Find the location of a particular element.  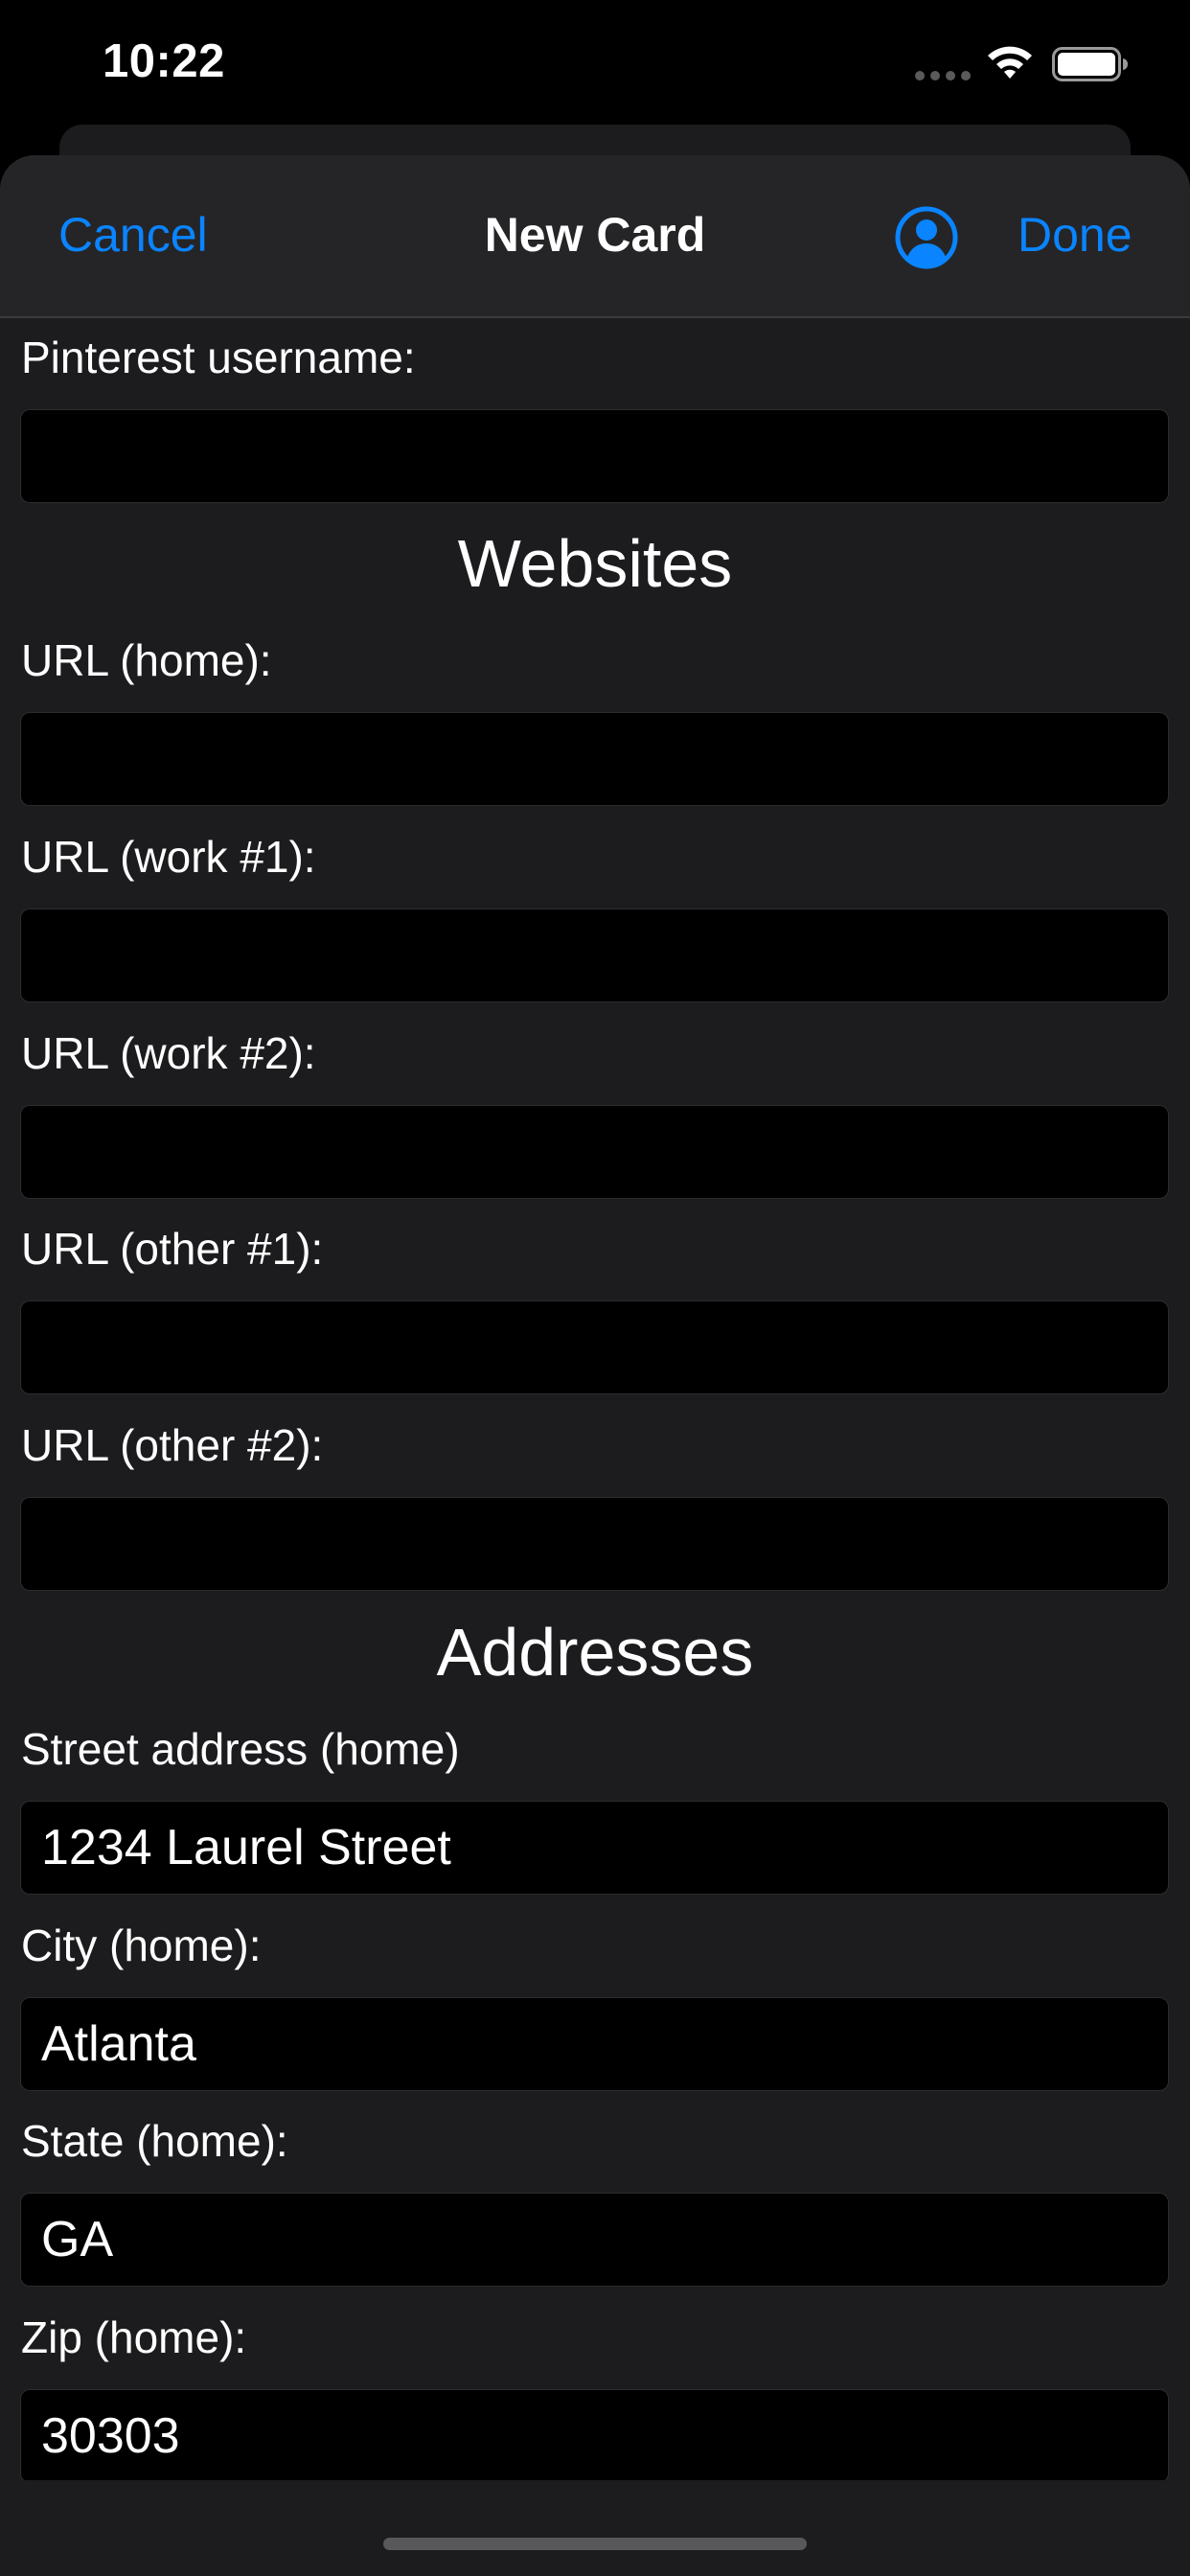

url-work2-label: URL (work #2): is located at coordinates (168, 1053).